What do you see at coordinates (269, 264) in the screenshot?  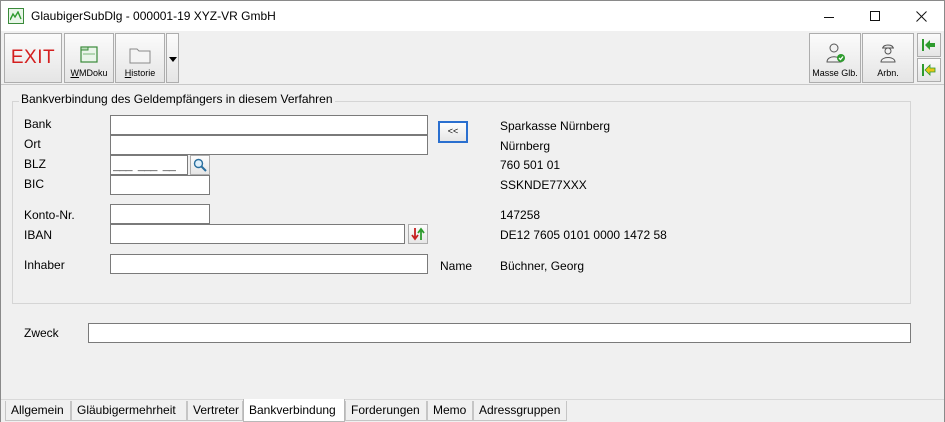 I see `inhaber-input` at bounding box center [269, 264].